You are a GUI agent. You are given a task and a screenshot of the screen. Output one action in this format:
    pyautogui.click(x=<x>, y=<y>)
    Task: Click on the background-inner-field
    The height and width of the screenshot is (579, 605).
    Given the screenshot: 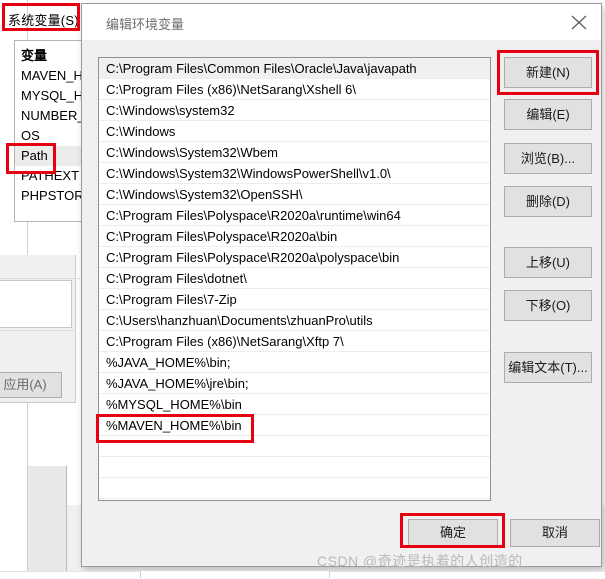 What is the action you would take?
    pyautogui.click(x=36, y=304)
    